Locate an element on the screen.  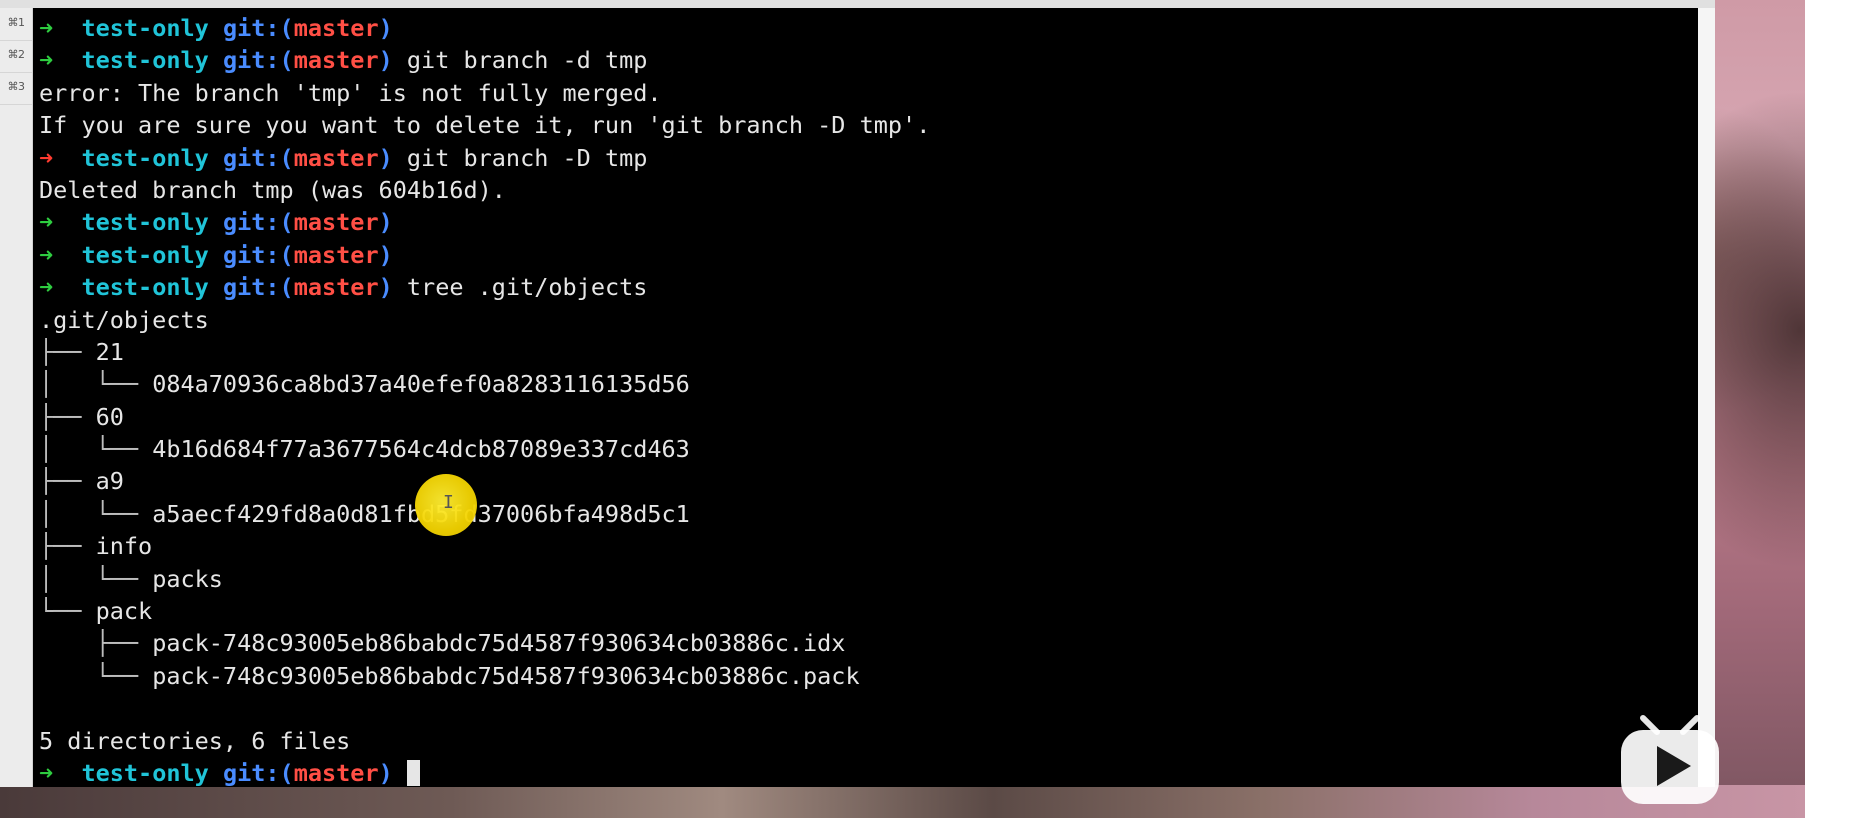
video-play-icon is located at coordinates (1670, 758).